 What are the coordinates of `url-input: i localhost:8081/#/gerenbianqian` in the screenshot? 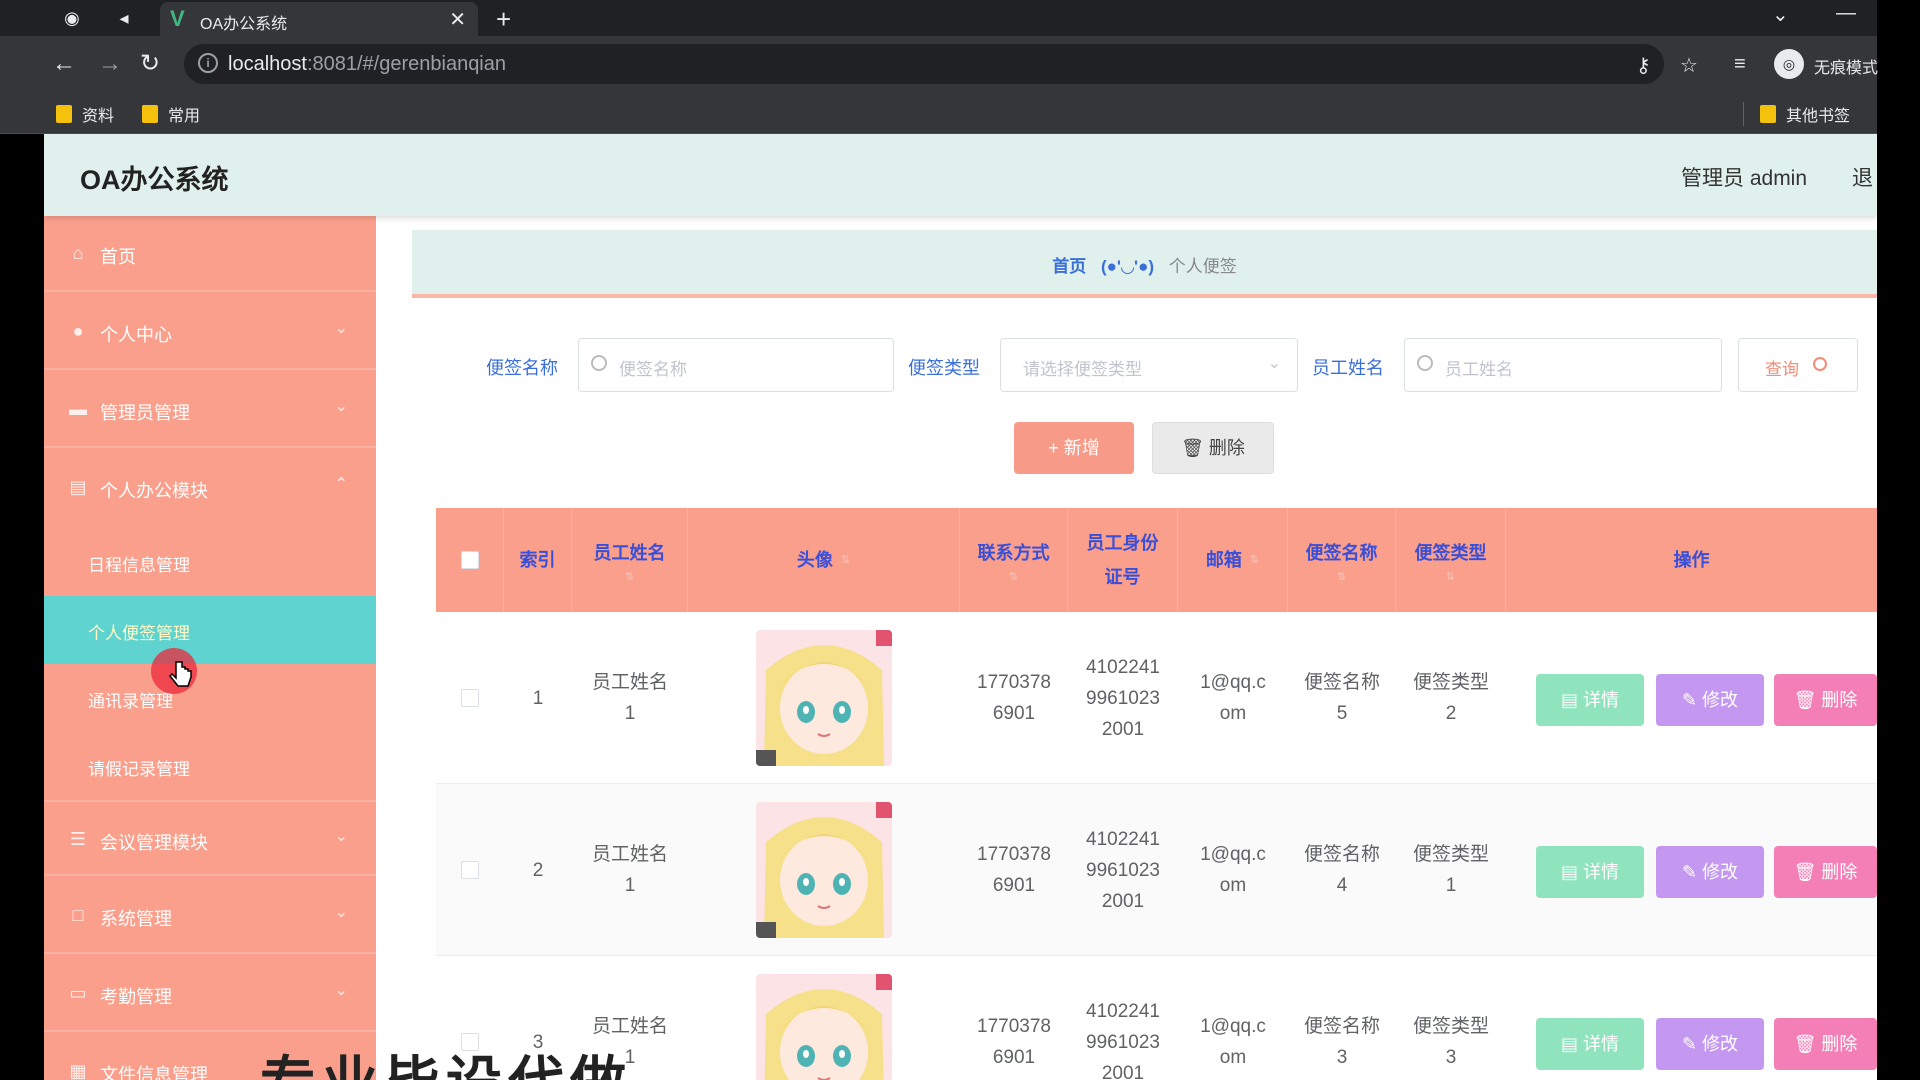 It's located at (924, 64).